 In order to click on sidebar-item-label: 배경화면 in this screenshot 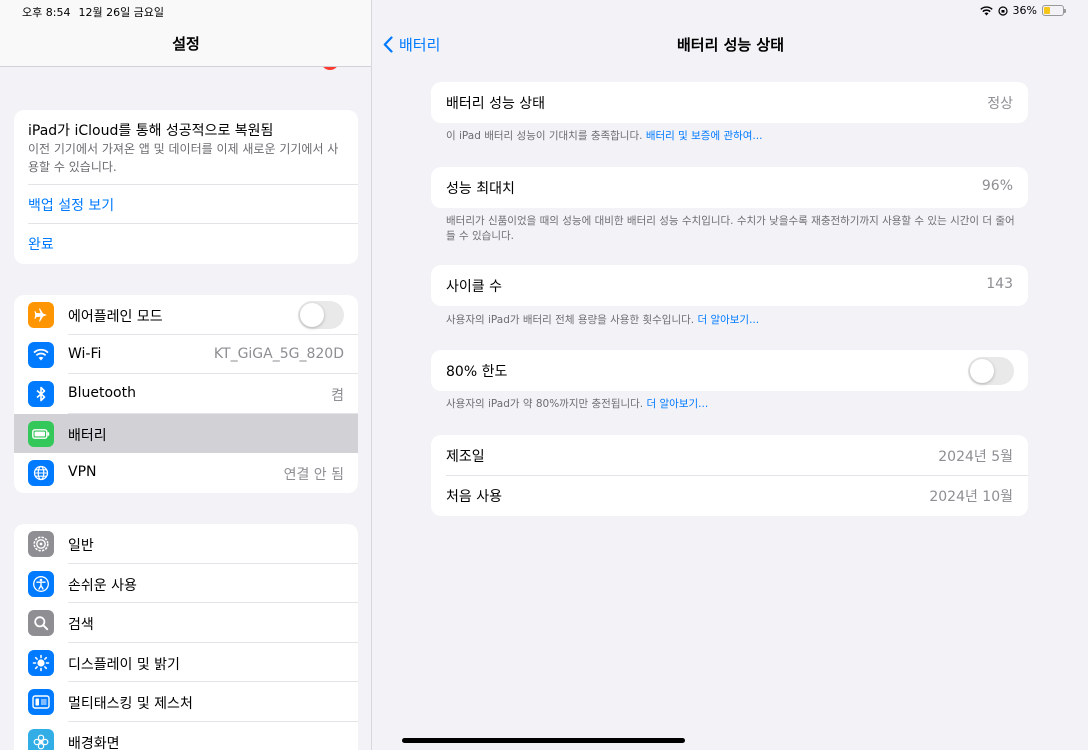, I will do `click(94, 742)`.